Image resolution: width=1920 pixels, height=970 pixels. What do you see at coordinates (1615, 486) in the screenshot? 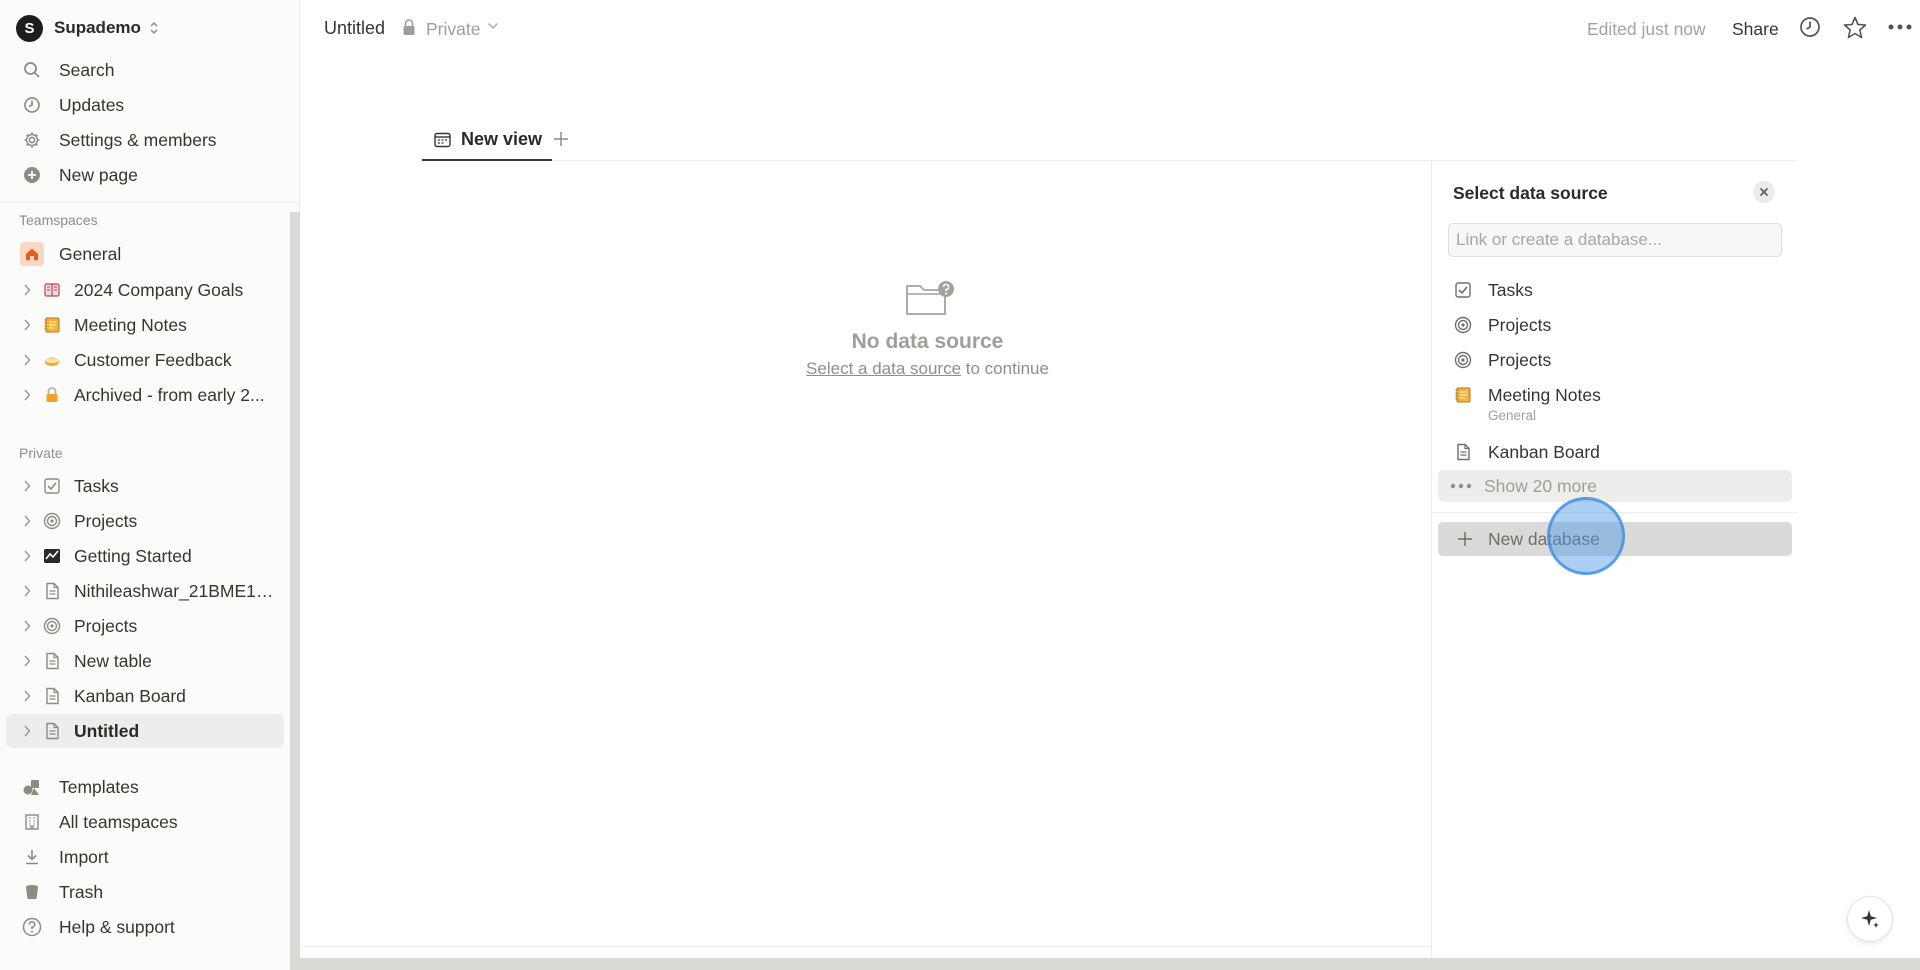
I see `show-more-button: Show 20 more` at bounding box center [1615, 486].